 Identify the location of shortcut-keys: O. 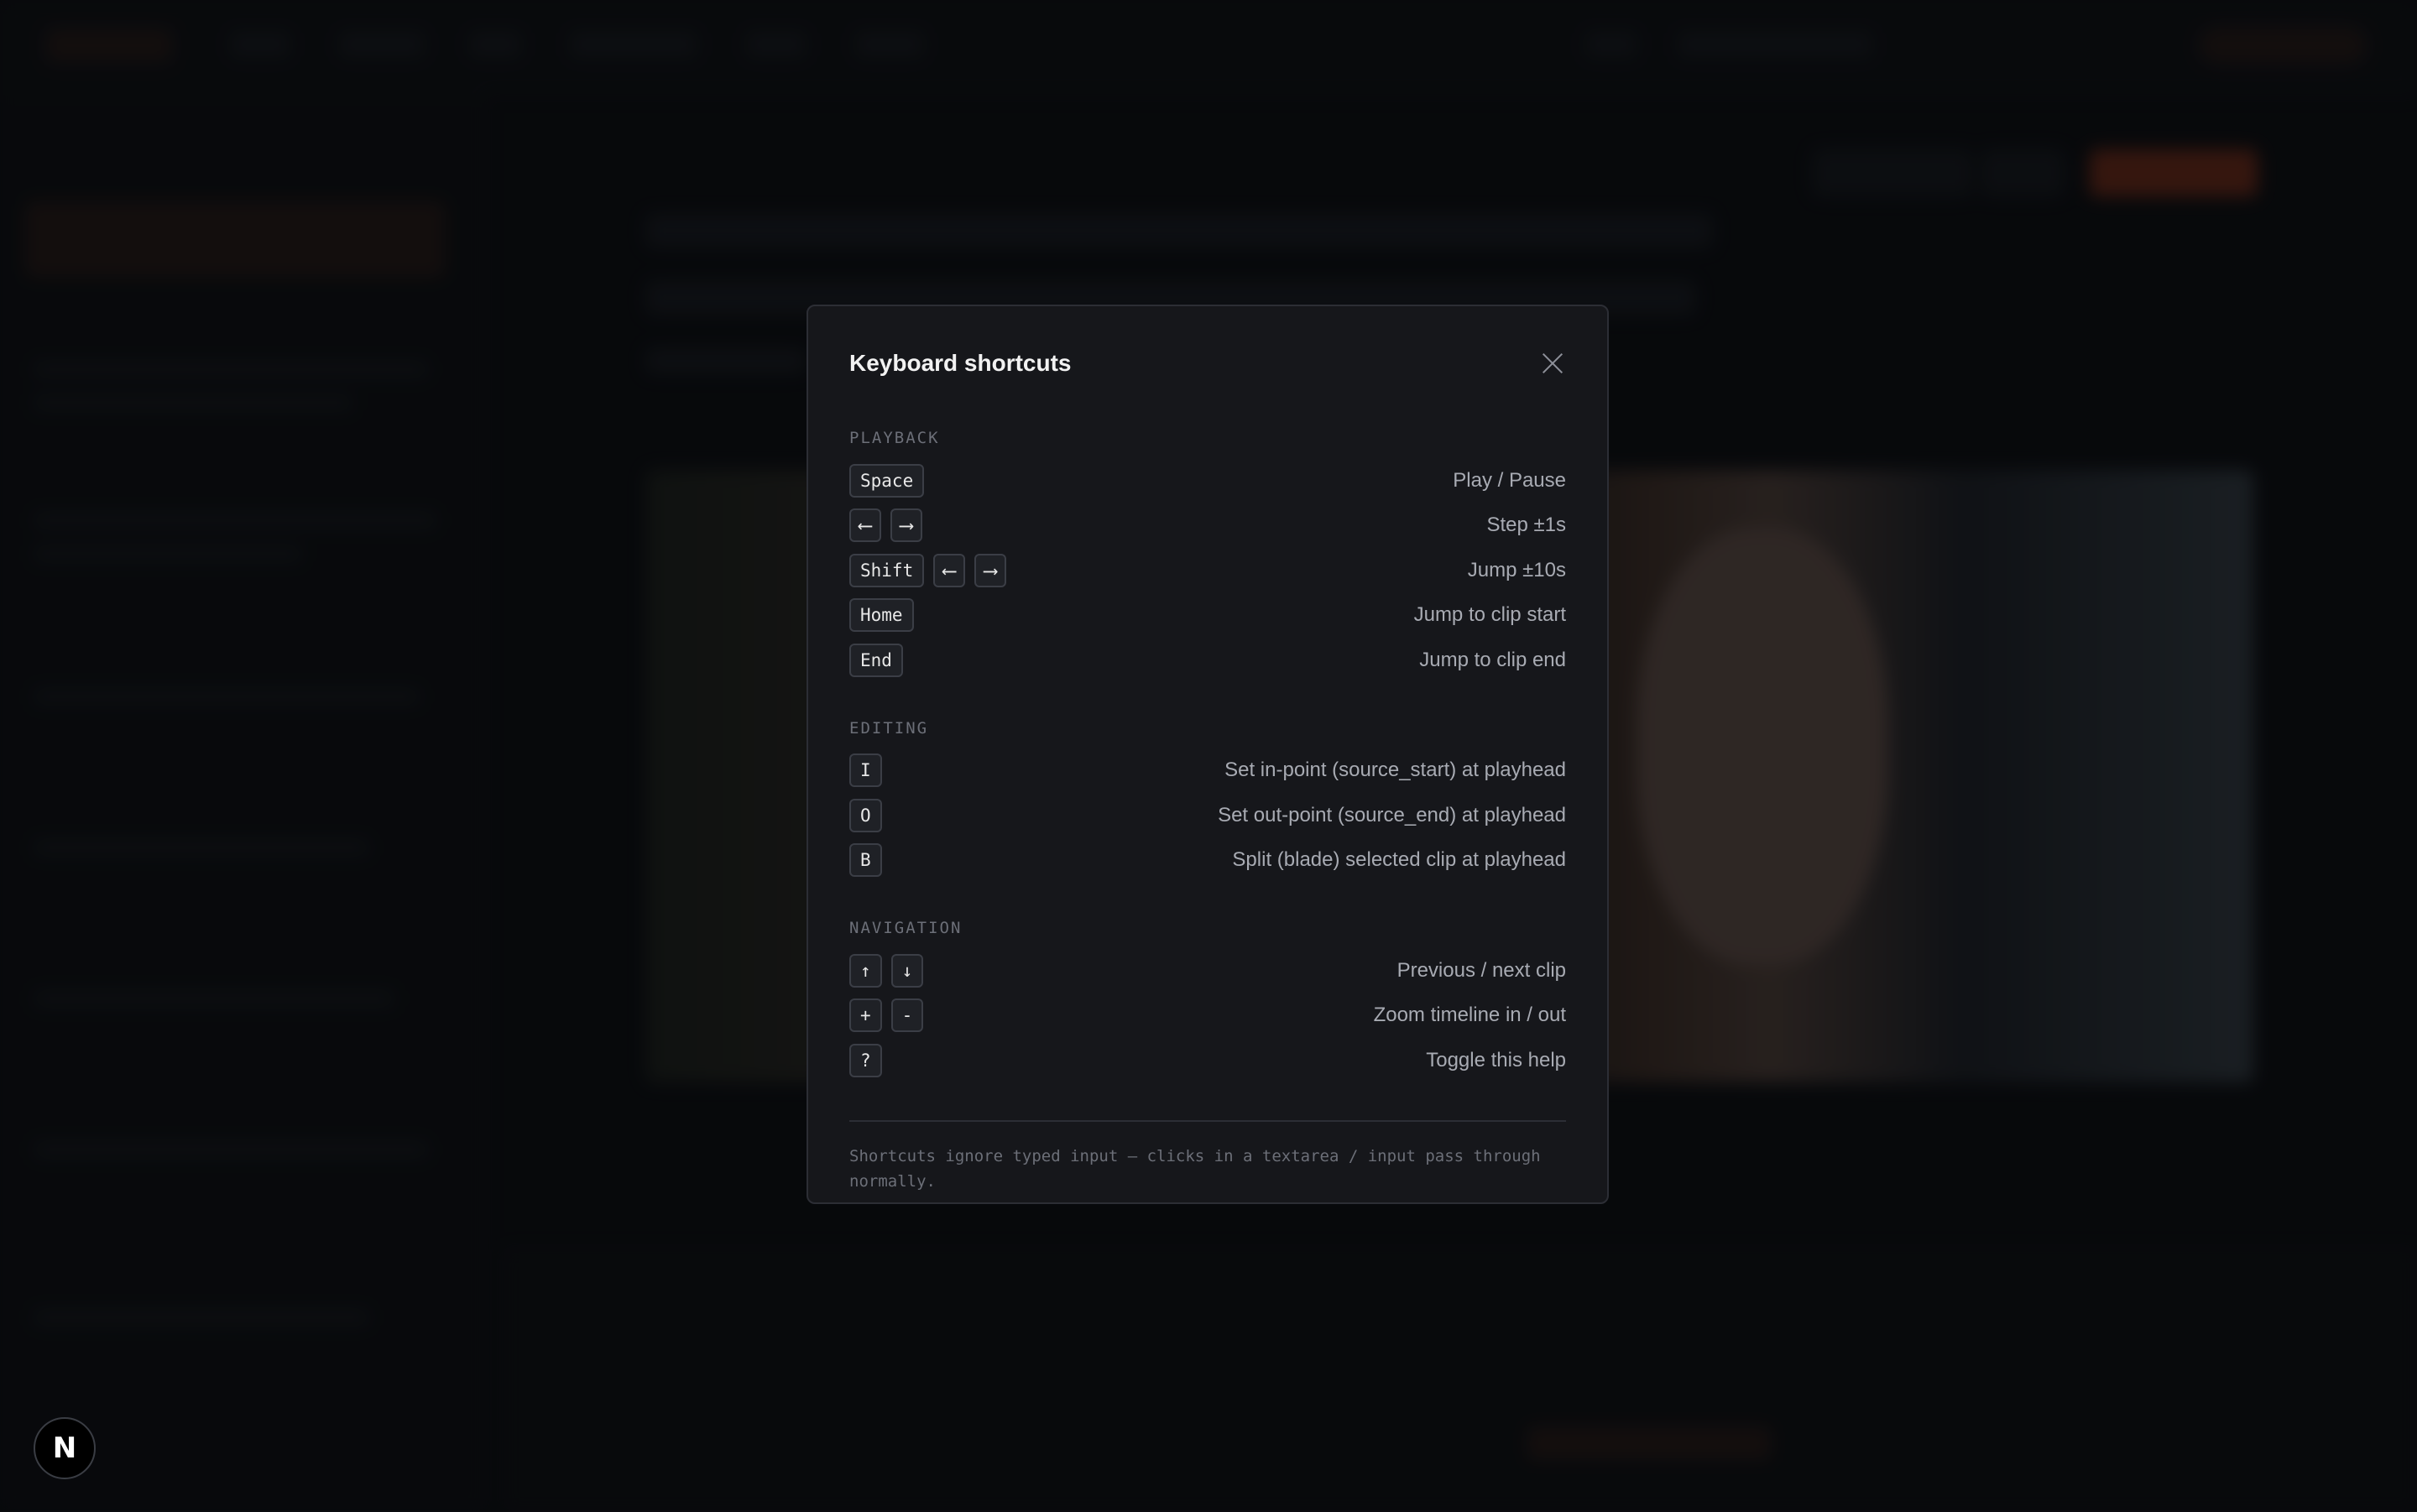
(865, 815).